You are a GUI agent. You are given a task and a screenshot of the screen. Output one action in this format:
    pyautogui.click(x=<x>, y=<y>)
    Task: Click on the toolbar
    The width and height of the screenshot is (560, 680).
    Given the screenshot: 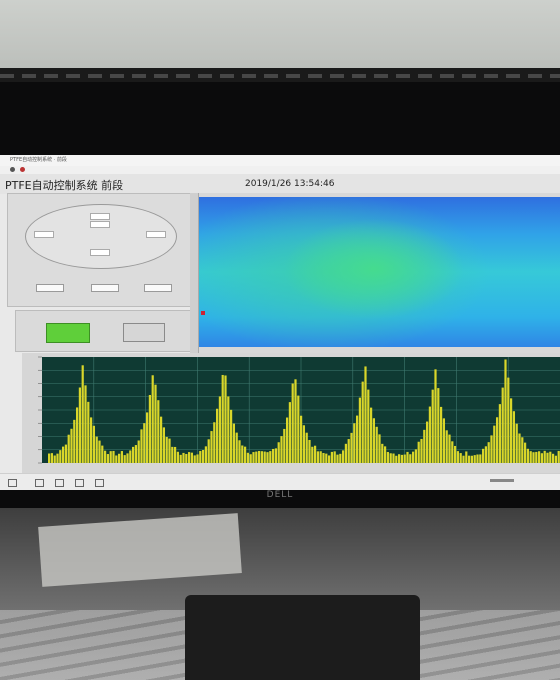 What is the action you would take?
    pyautogui.click(x=280, y=170)
    